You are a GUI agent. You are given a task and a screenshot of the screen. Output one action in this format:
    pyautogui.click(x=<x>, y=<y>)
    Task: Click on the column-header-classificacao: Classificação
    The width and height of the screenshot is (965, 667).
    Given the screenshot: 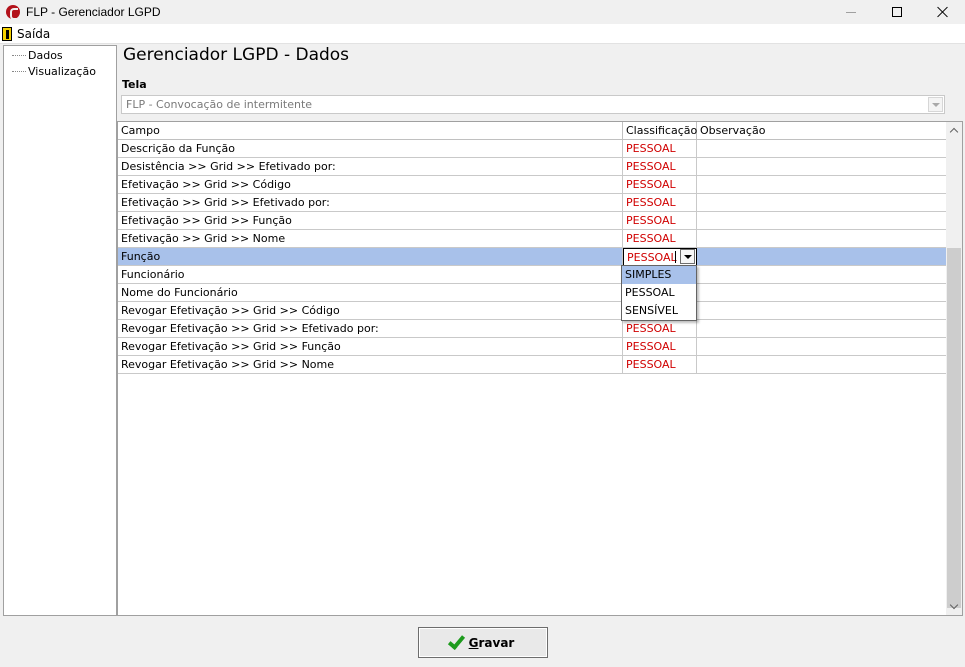 What is the action you would take?
    pyautogui.click(x=660, y=131)
    